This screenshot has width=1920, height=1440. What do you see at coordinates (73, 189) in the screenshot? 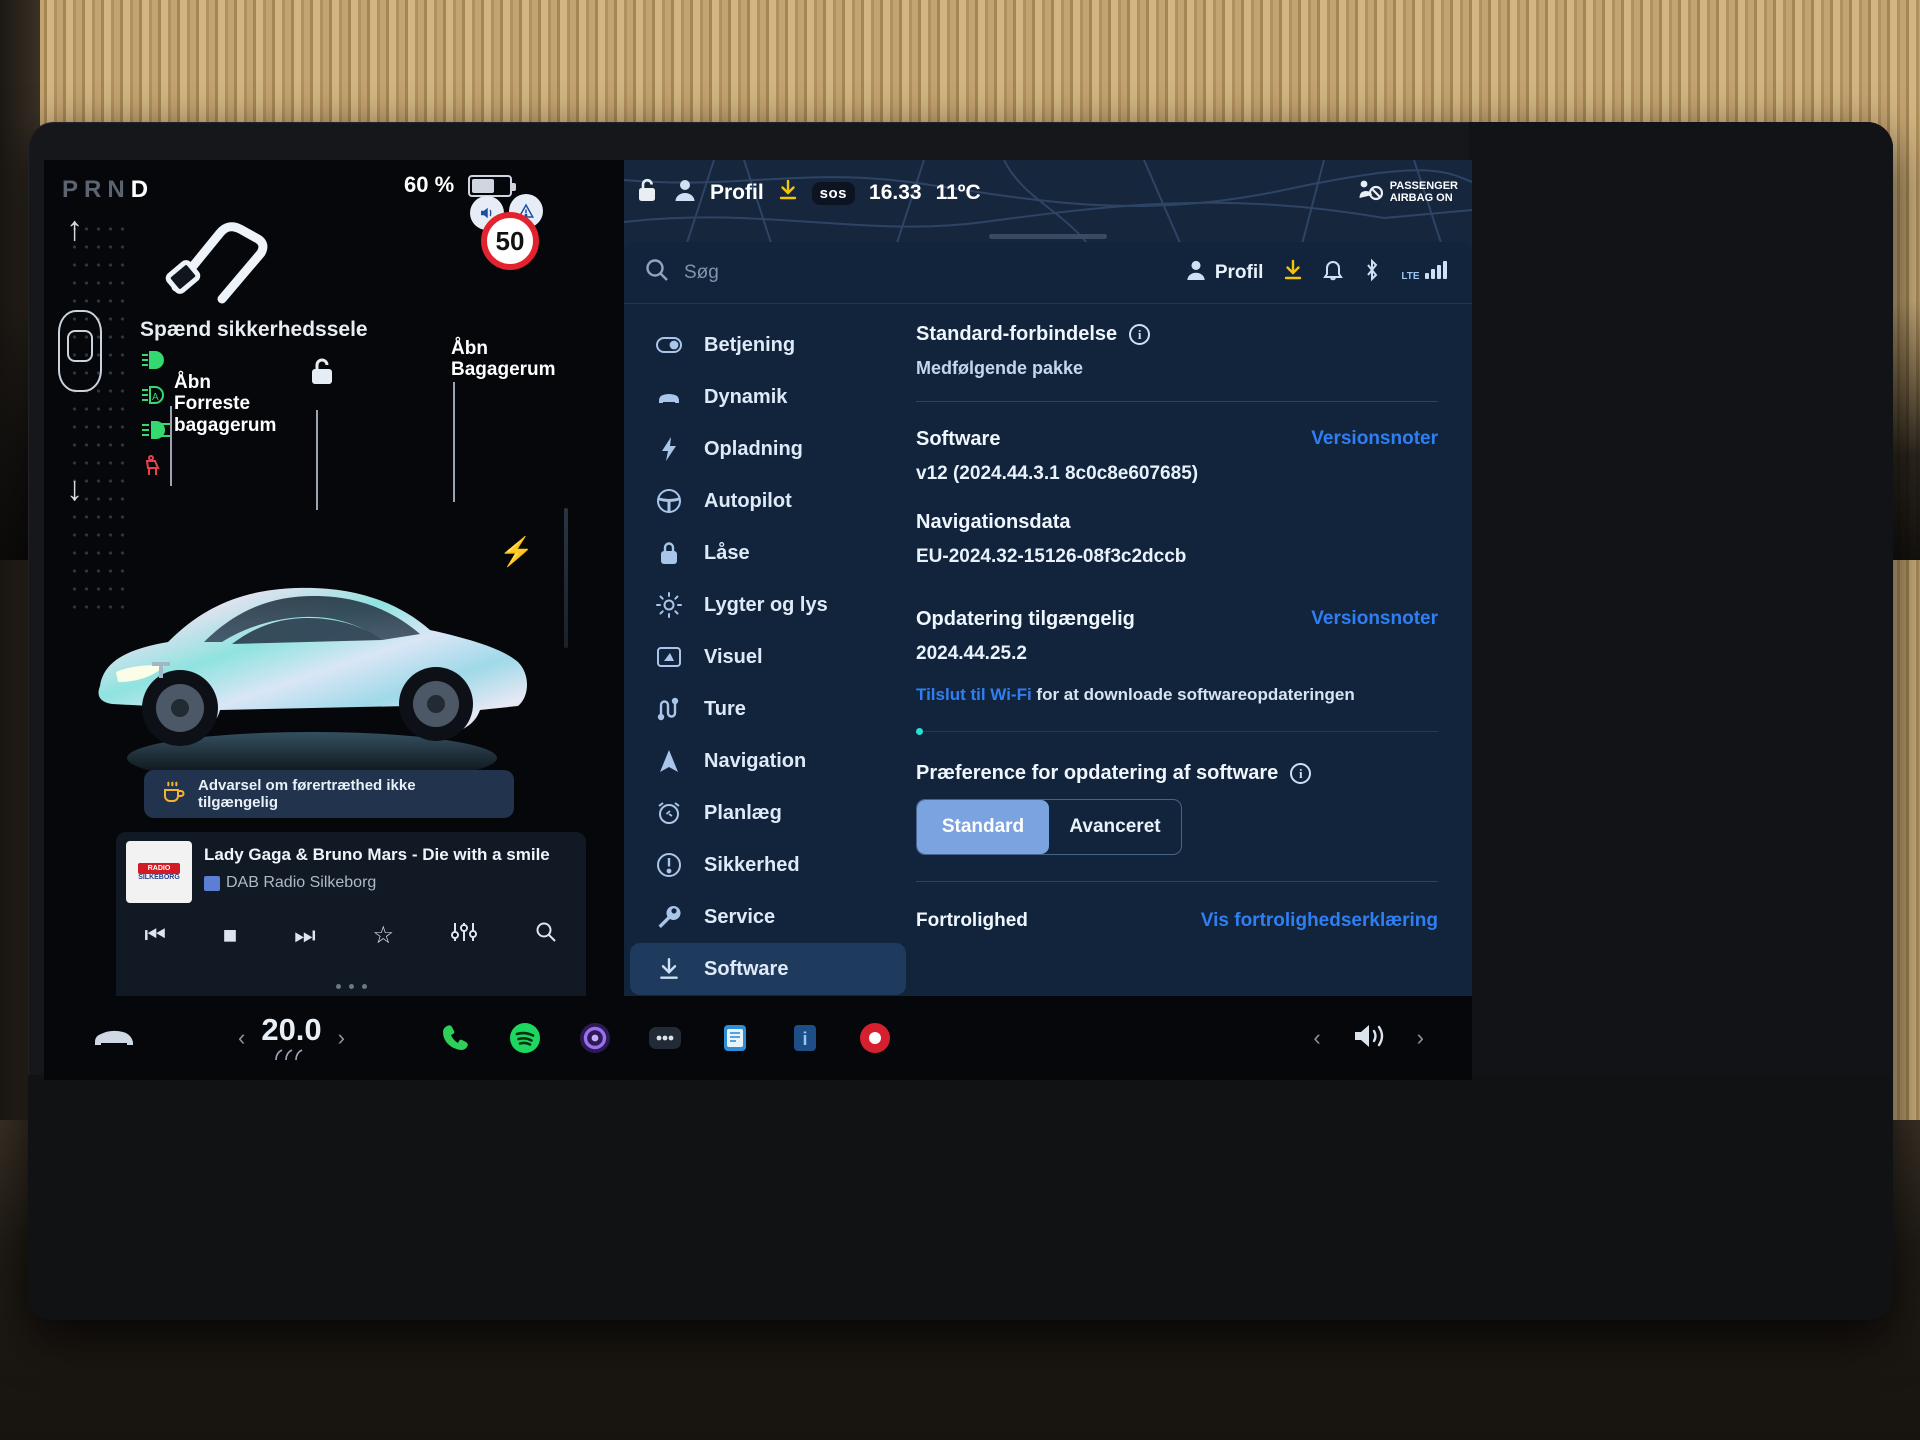
I see `gear-p: P` at bounding box center [73, 189].